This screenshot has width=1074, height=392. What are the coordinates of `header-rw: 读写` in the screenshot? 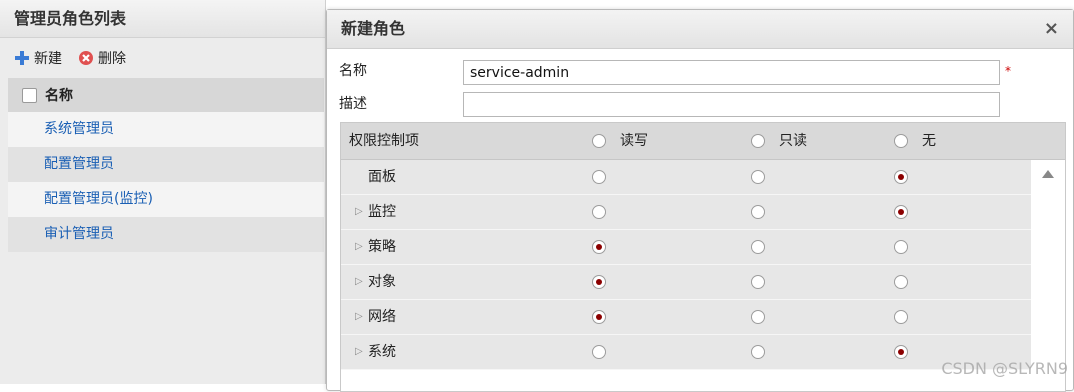 It's located at (634, 141).